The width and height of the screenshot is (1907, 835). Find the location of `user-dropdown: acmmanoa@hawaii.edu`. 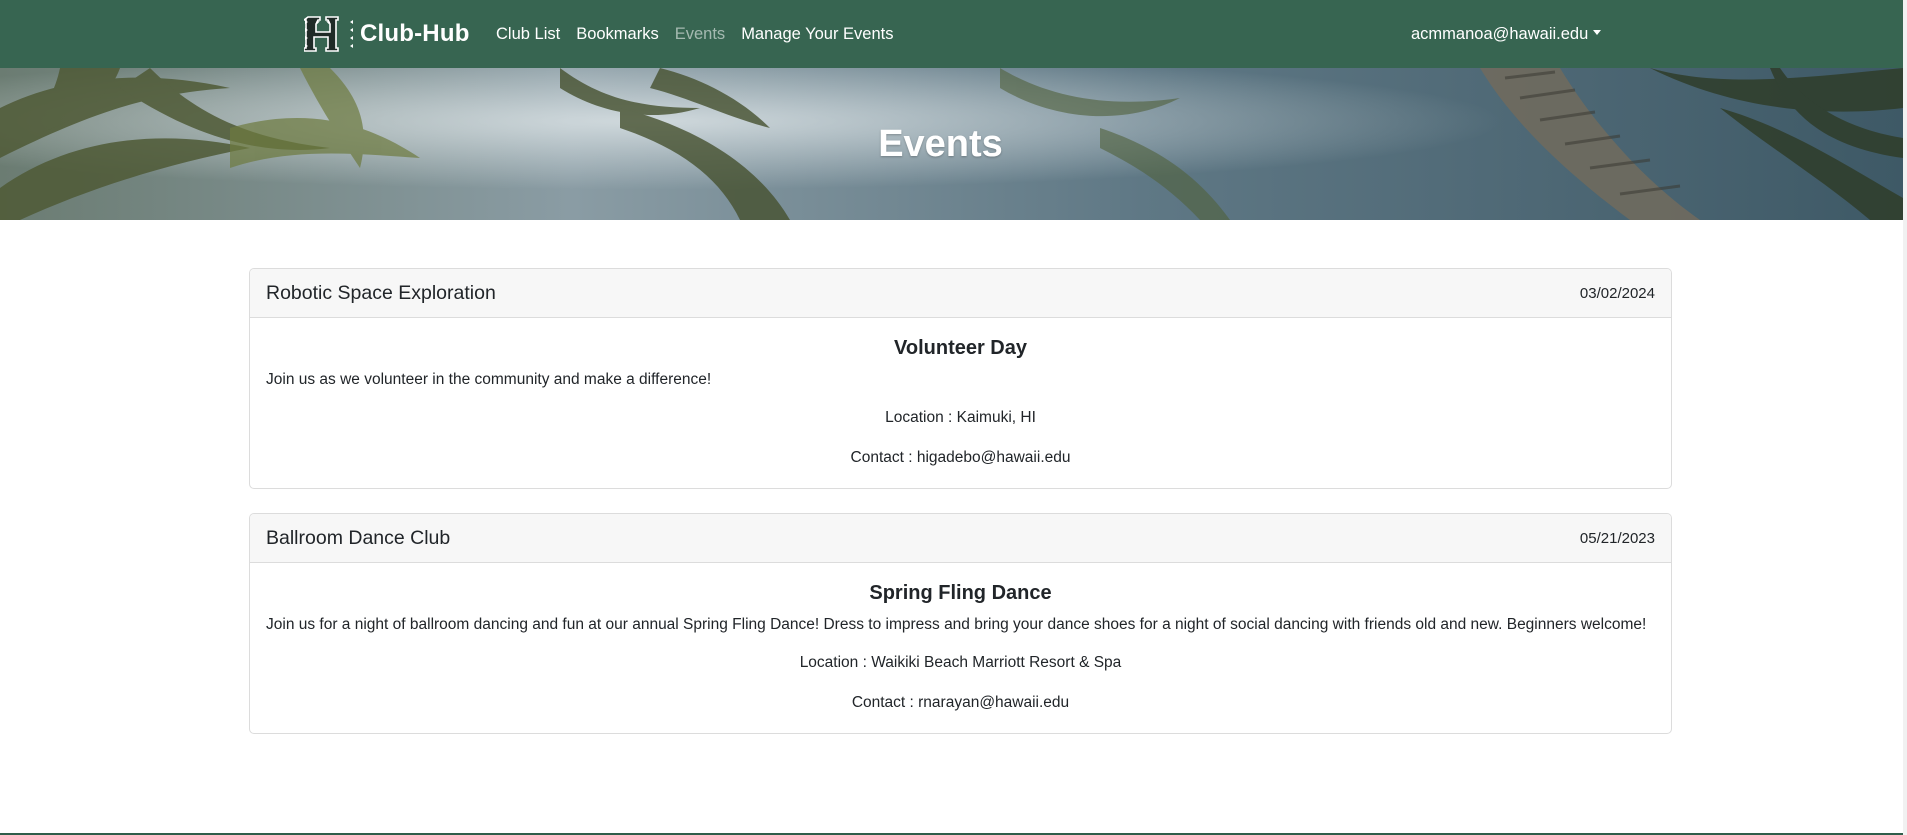

user-dropdown: acmmanoa@hawaii.edu is located at coordinates (1506, 34).